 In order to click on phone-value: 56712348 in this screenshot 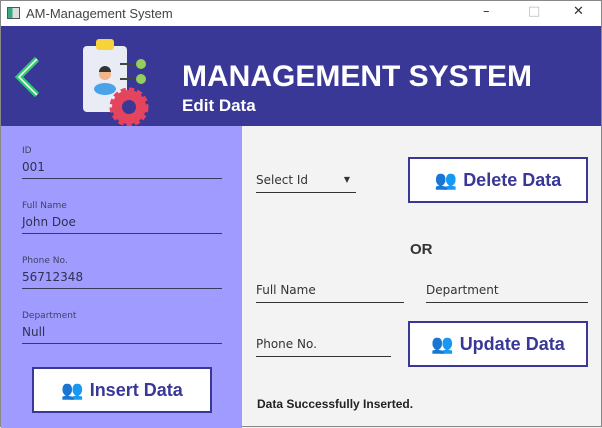, I will do `click(122, 278)`.